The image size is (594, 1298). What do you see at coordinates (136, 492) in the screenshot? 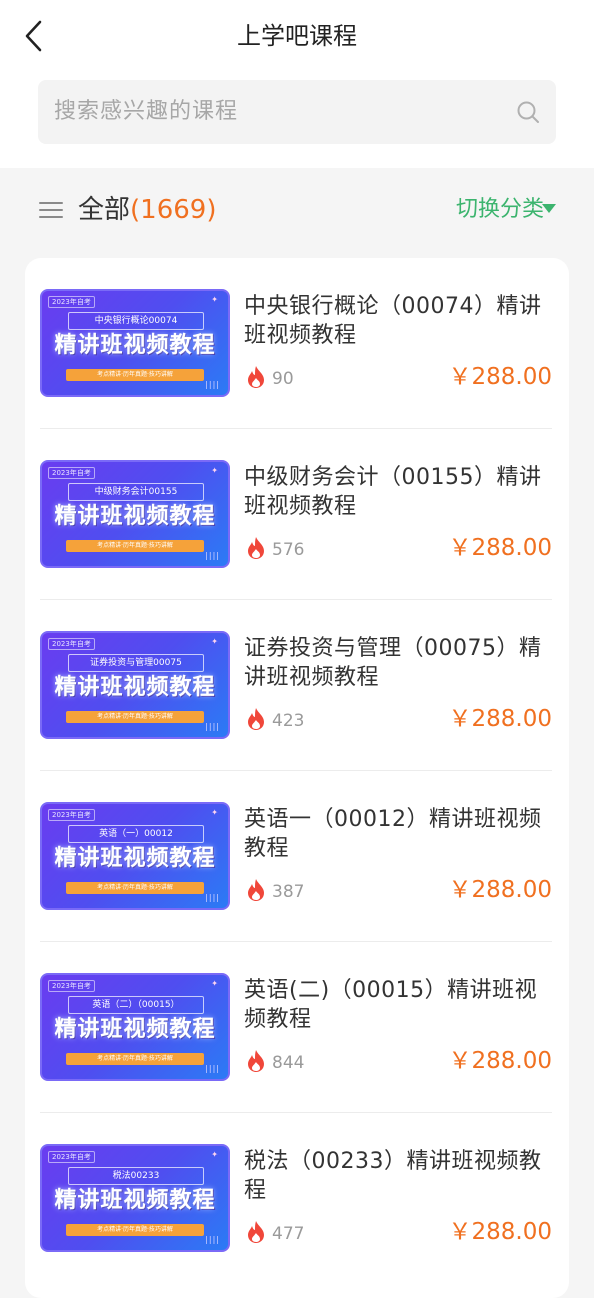
I see `thumb-subject: 中级财务会计00155` at bounding box center [136, 492].